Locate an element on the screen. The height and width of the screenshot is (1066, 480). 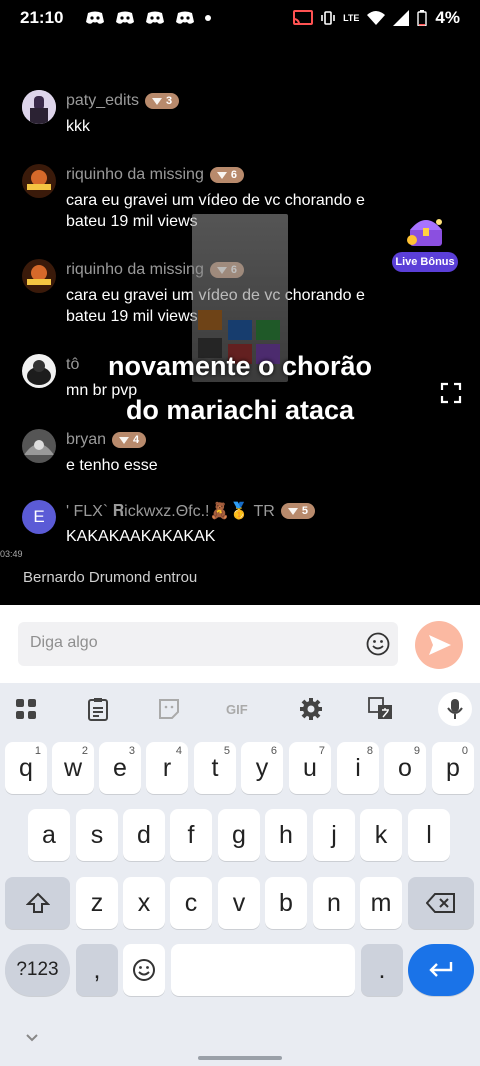
translate-icon is located at coordinates (381, 709).